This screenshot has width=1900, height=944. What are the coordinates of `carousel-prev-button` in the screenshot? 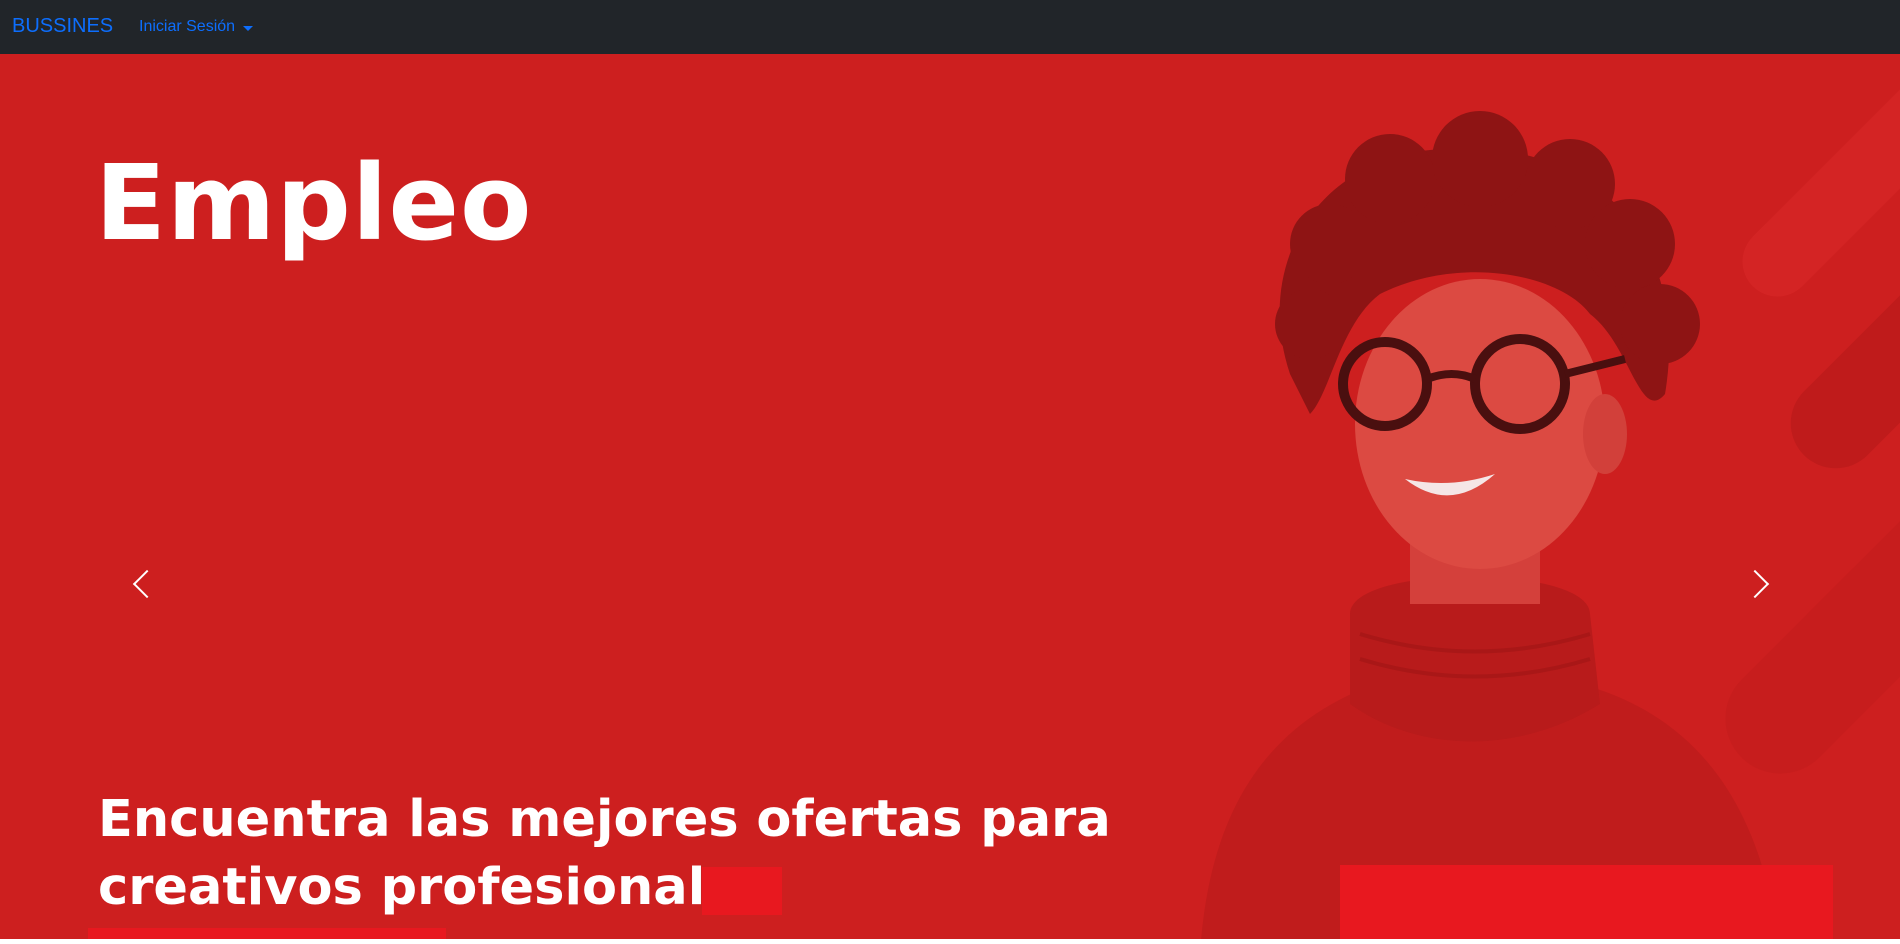 It's located at (143, 584).